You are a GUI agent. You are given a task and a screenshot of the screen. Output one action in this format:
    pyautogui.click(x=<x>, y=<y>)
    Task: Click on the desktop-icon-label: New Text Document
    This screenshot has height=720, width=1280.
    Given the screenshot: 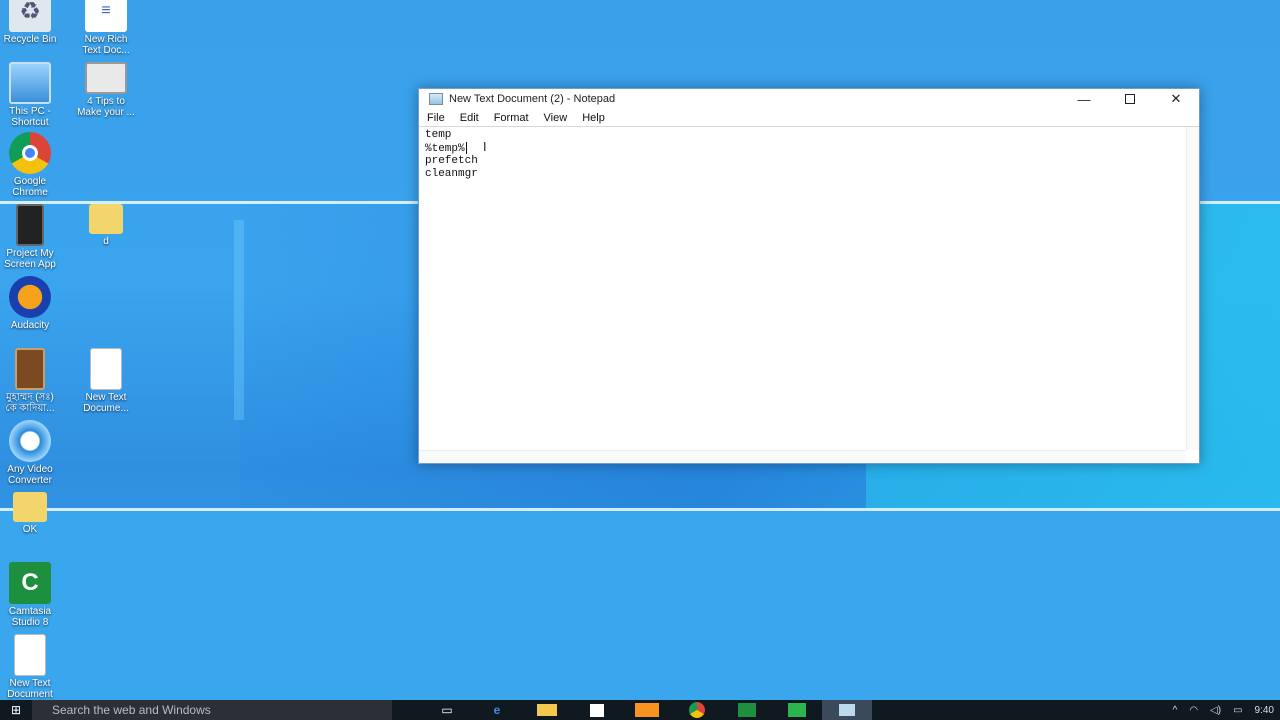 What is the action you would take?
    pyautogui.click(x=30, y=689)
    